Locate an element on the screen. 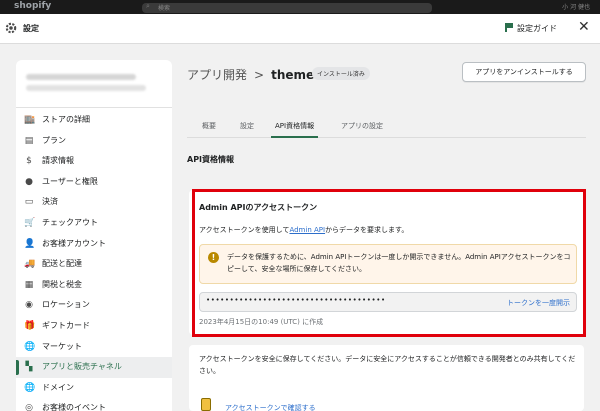 The height and width of the screenshot is (411, 600). sidebar-item-label: チェックアウト is located at coordinates (70, 222).